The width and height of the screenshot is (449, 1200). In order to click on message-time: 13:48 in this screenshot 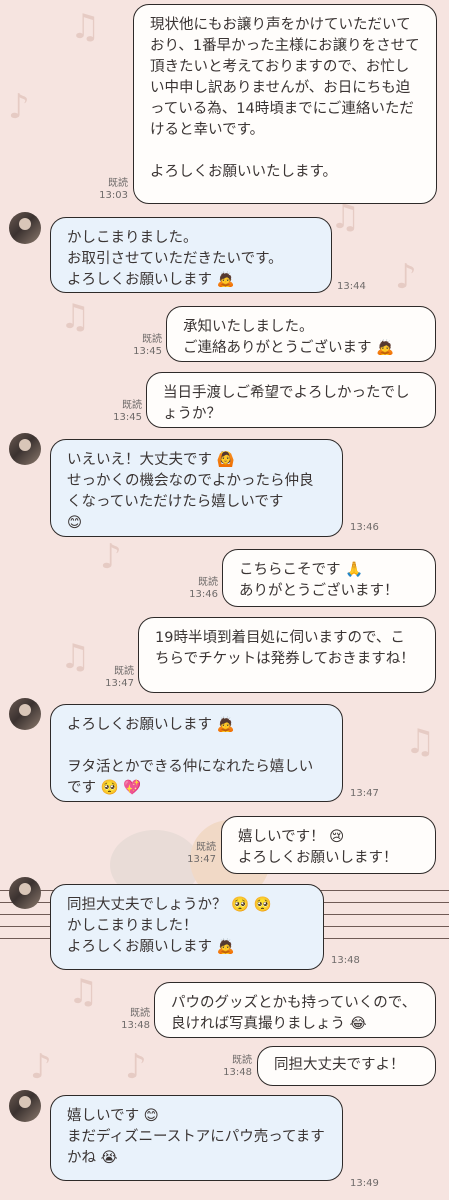, I will do `click(345, 960)`.